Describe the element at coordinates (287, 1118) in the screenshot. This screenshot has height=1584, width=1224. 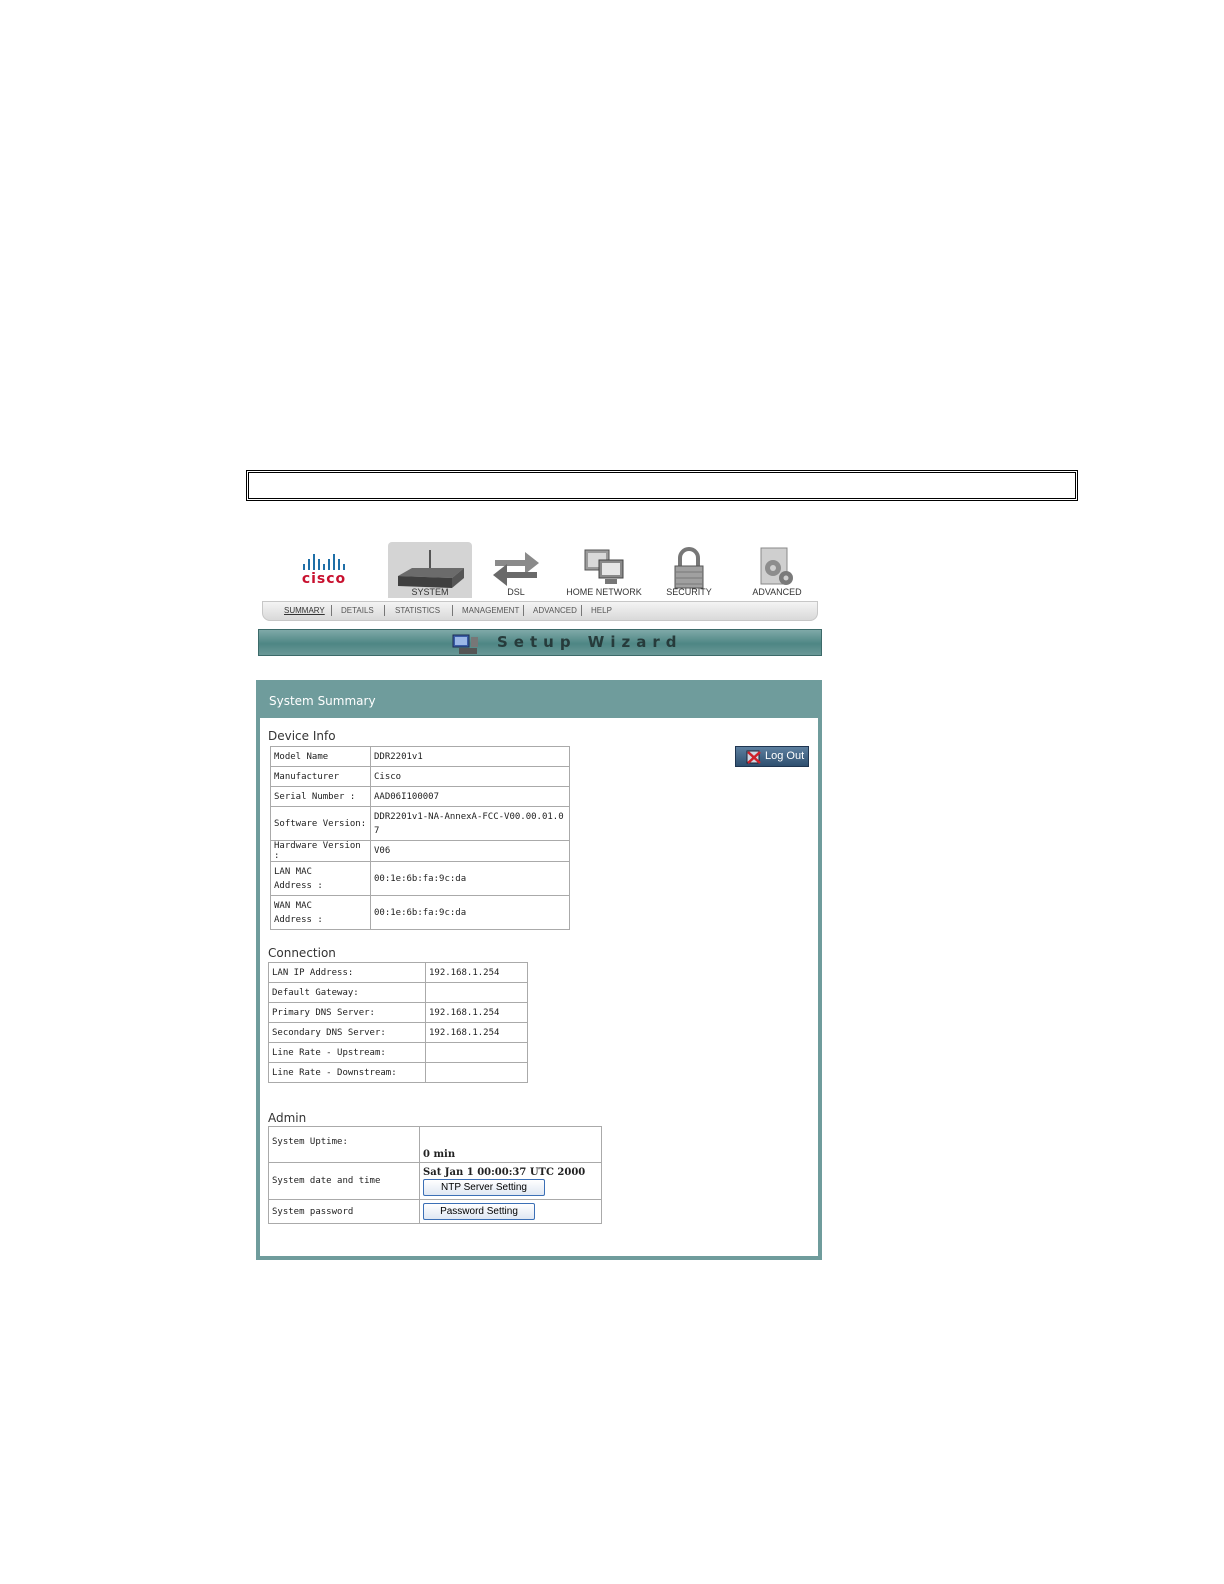
I see `admin-title: Admin` at that location.